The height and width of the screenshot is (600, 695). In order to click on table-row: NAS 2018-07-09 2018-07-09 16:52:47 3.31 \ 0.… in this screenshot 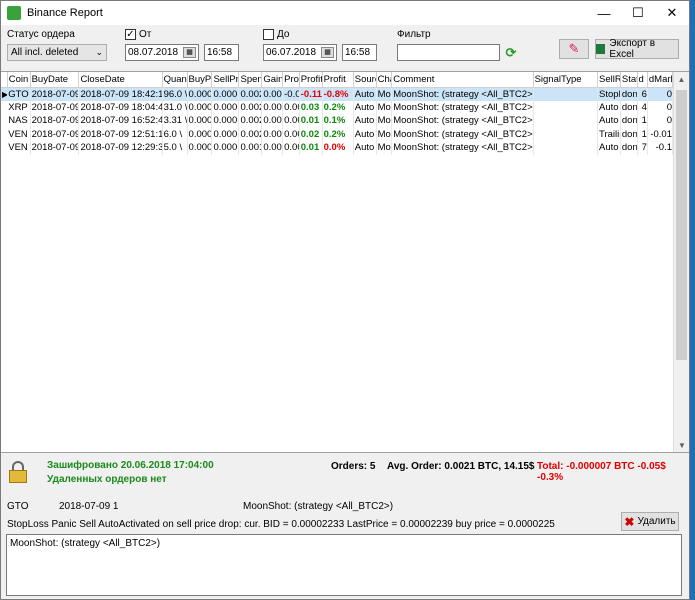, I will do `click(337, 121)`.